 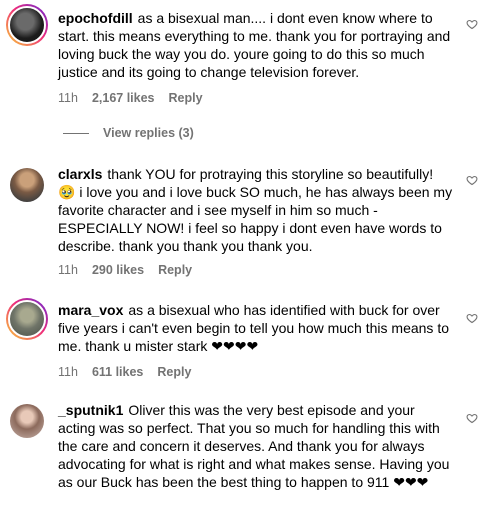 I want to click on view-replies-button: View replies (3), so click(x=128, y=133).